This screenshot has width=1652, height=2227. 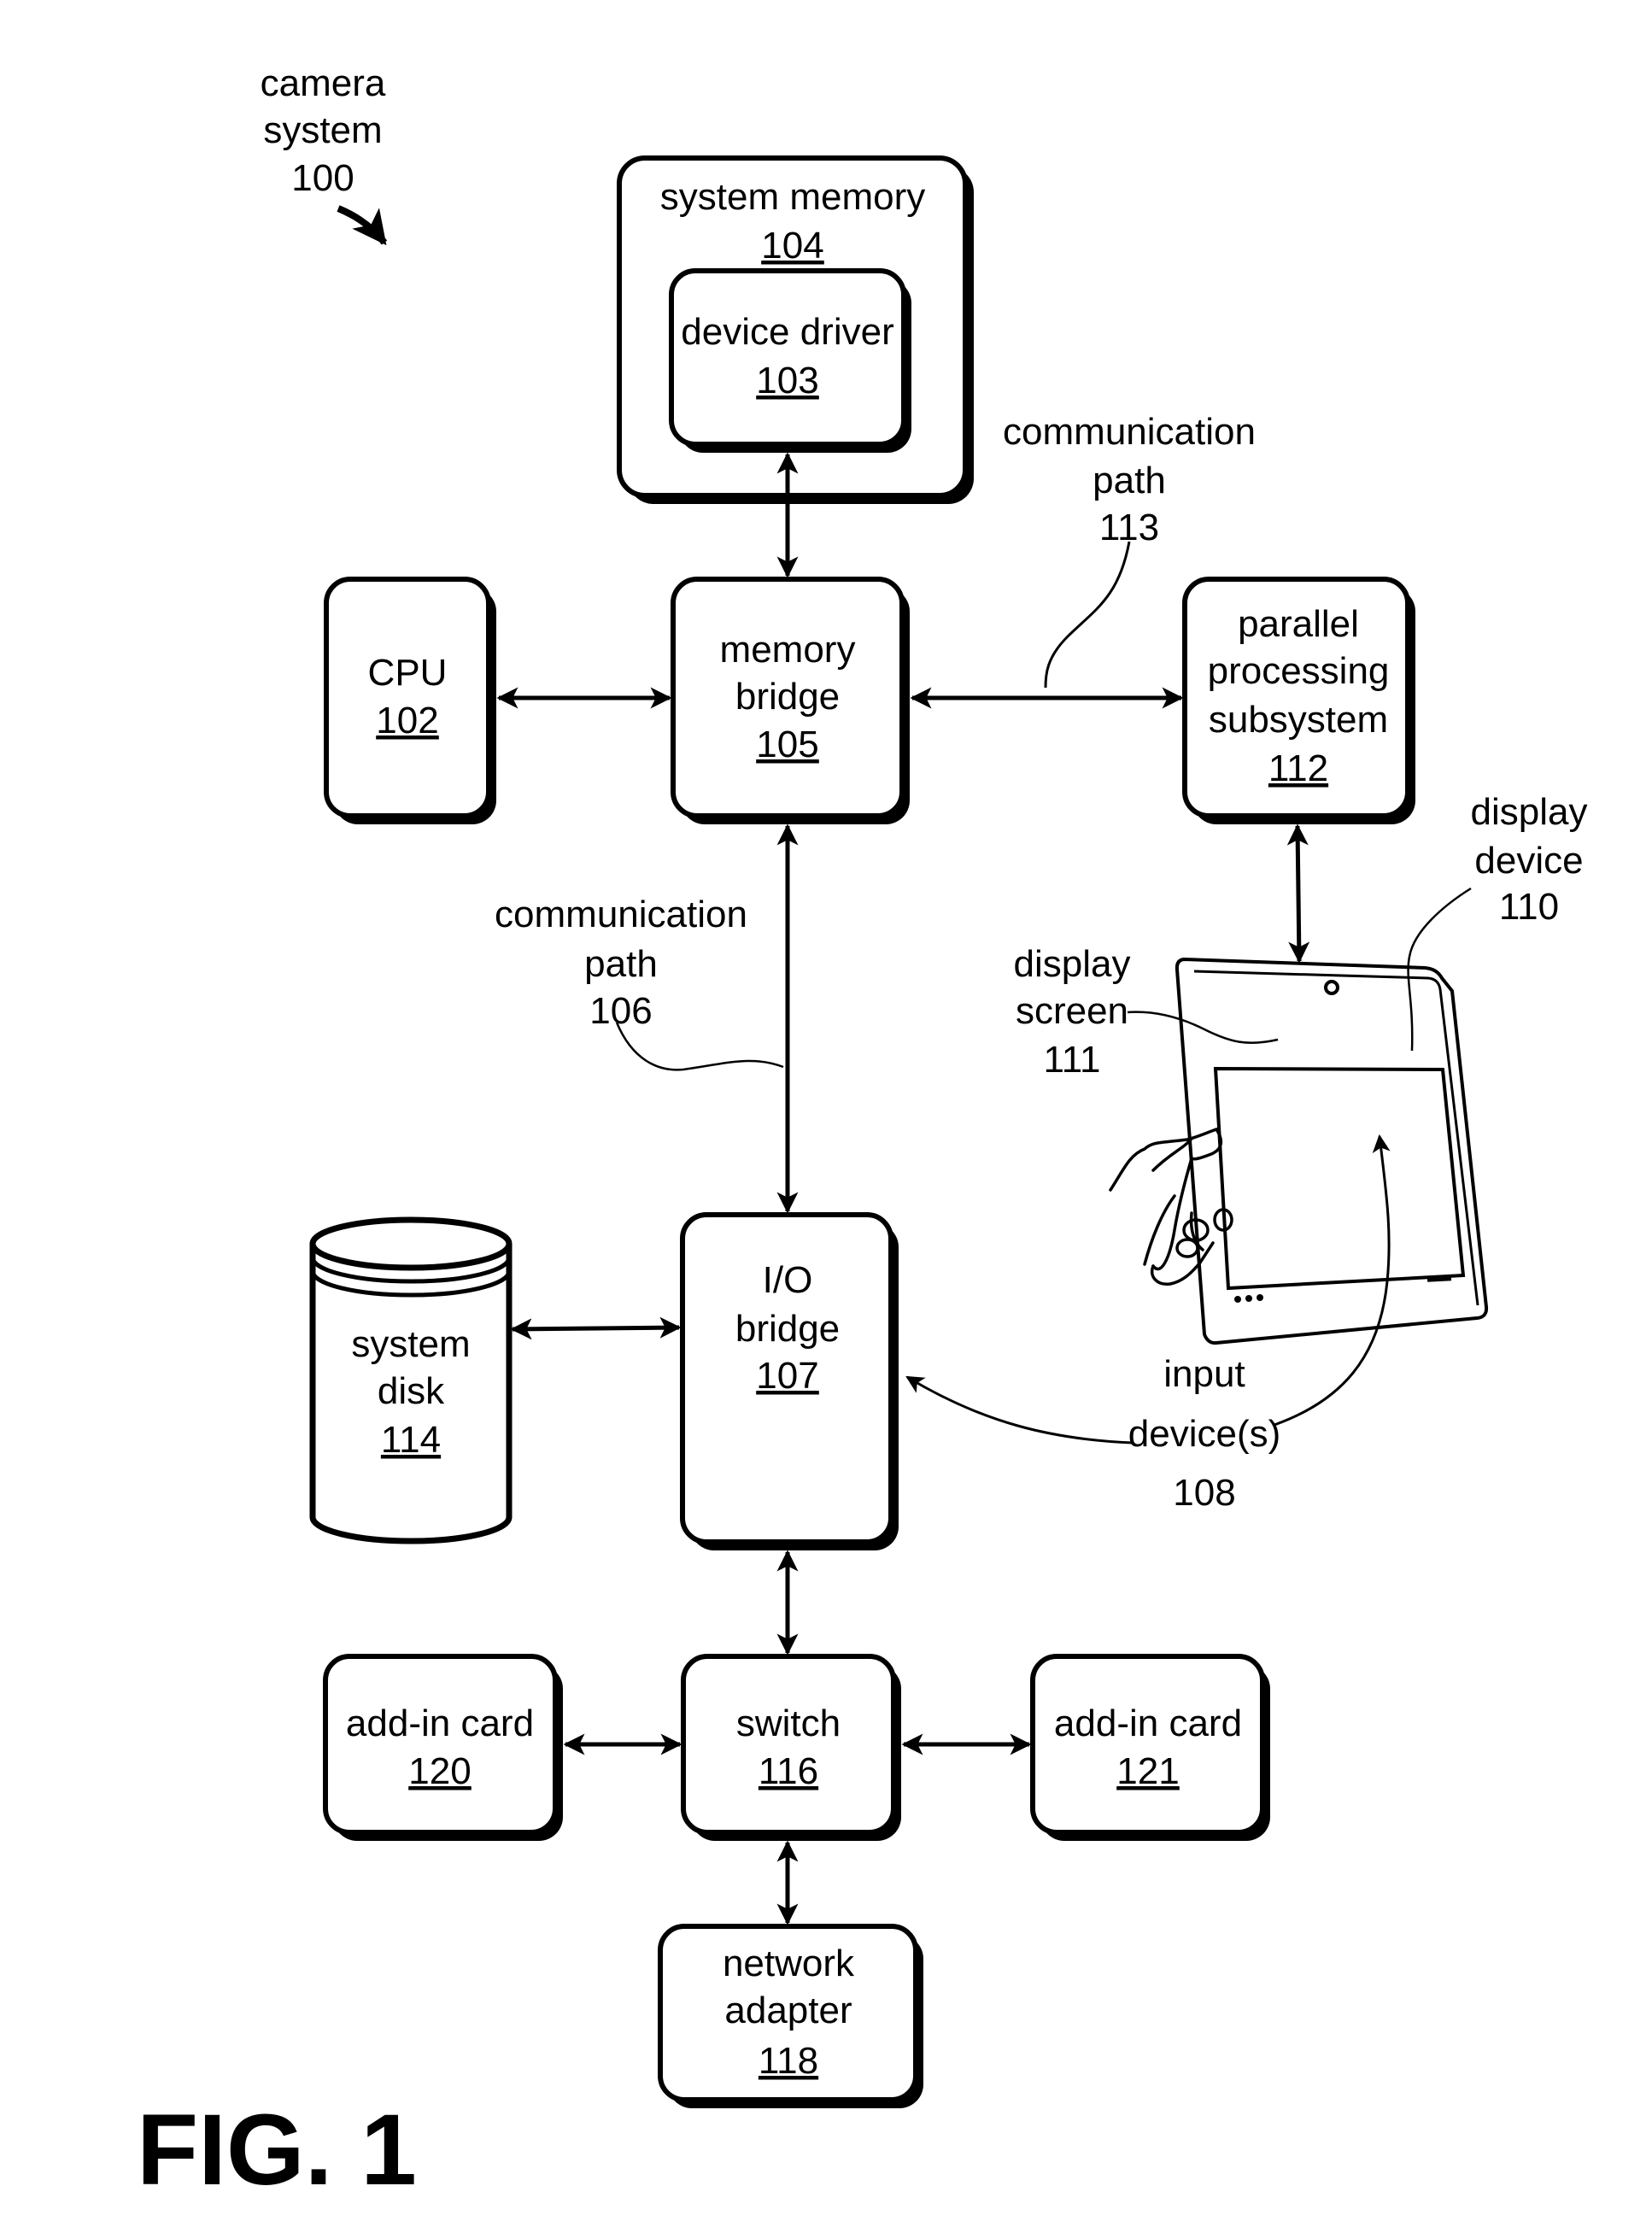 I want to click on cpu-label: CPU, so click(x=408, y=673).